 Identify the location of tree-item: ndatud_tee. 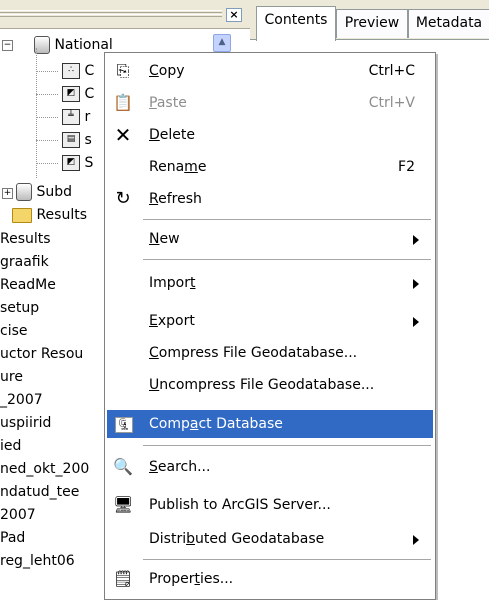
(39, 492).